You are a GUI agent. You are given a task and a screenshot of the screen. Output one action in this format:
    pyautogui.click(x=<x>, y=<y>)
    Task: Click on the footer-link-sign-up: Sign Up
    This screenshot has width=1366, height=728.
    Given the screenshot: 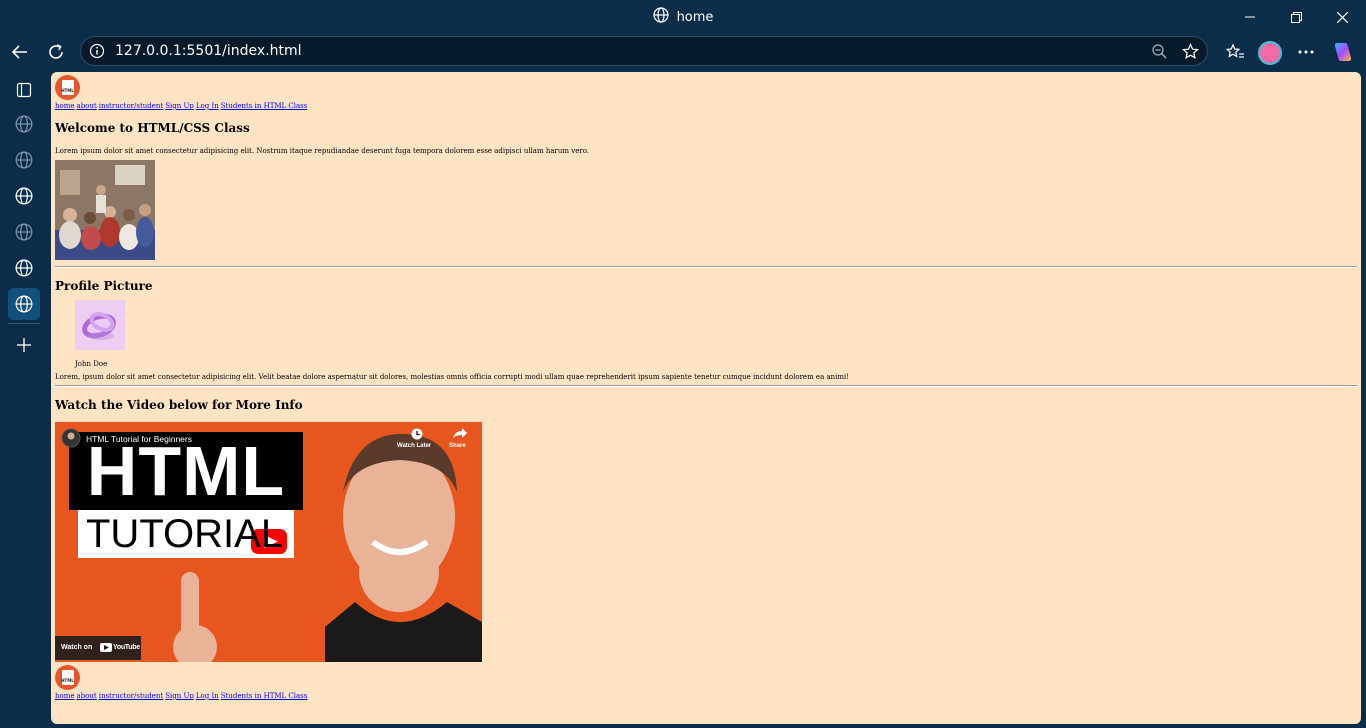 What is the action you would take?
    pyautogui.click(x=179, y=696)
    